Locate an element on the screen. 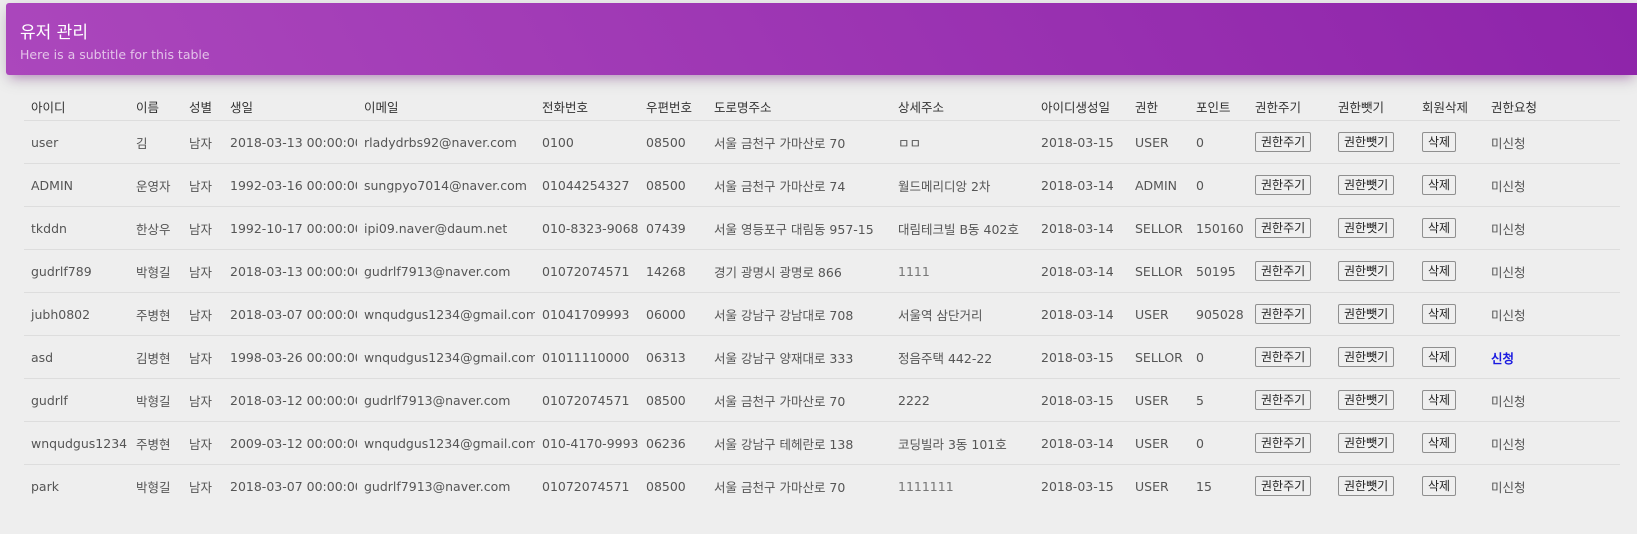 The height and width of the screenshot is (534, 1637). col-email: 이메일 is located at coordinates (446, 106).